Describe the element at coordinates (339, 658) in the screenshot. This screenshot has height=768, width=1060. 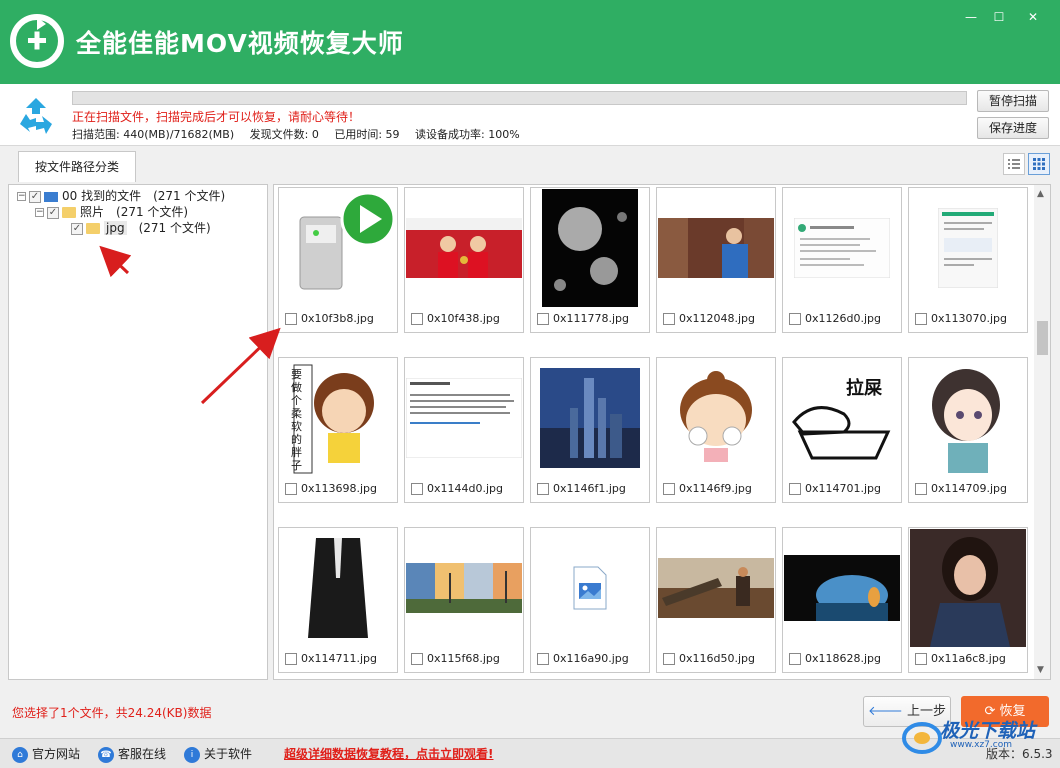
I see `file-name: 0x114711.jpg` at that location.